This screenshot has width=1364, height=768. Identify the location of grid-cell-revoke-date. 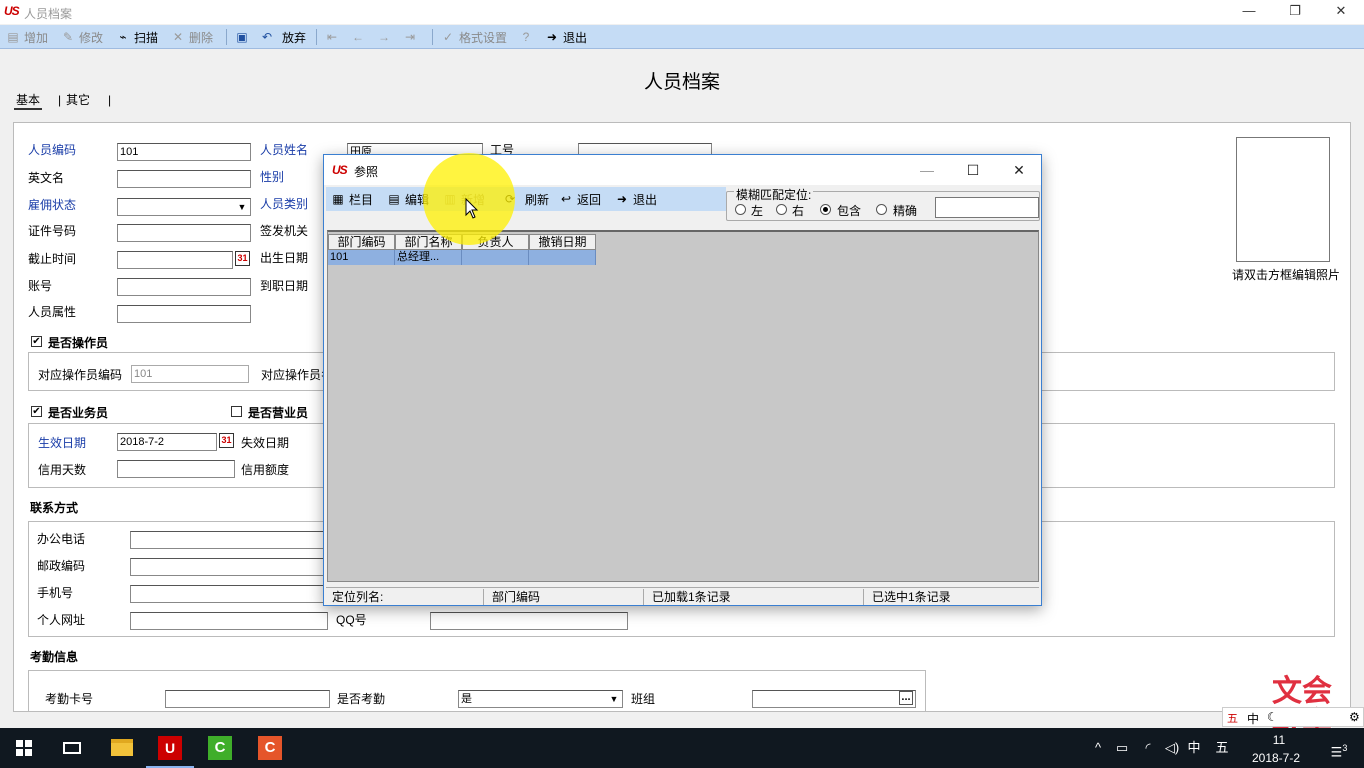
(562, 257).